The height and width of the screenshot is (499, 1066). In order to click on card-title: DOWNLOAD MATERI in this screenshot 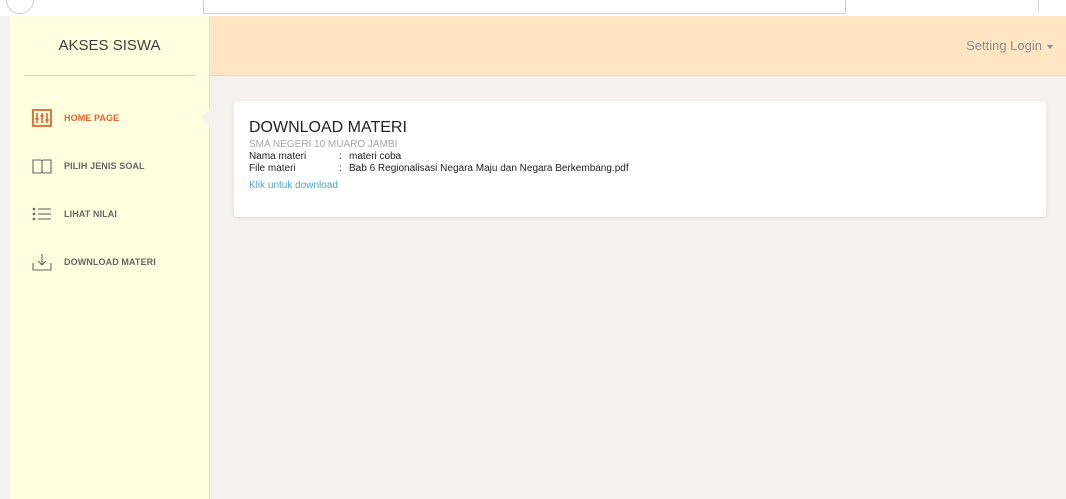, I will do `click(328, 127)`.